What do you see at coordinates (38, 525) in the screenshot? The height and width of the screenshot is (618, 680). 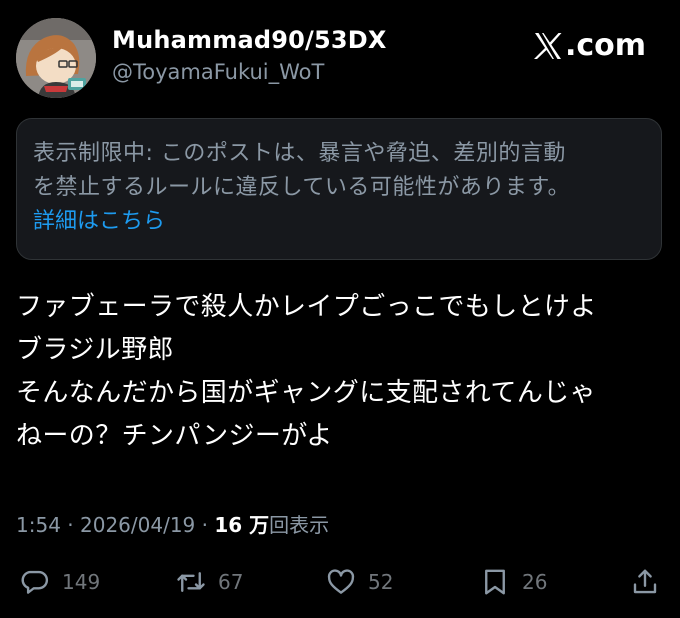 I see `tweet-time: 1:54` at bounding box center [38, 525].